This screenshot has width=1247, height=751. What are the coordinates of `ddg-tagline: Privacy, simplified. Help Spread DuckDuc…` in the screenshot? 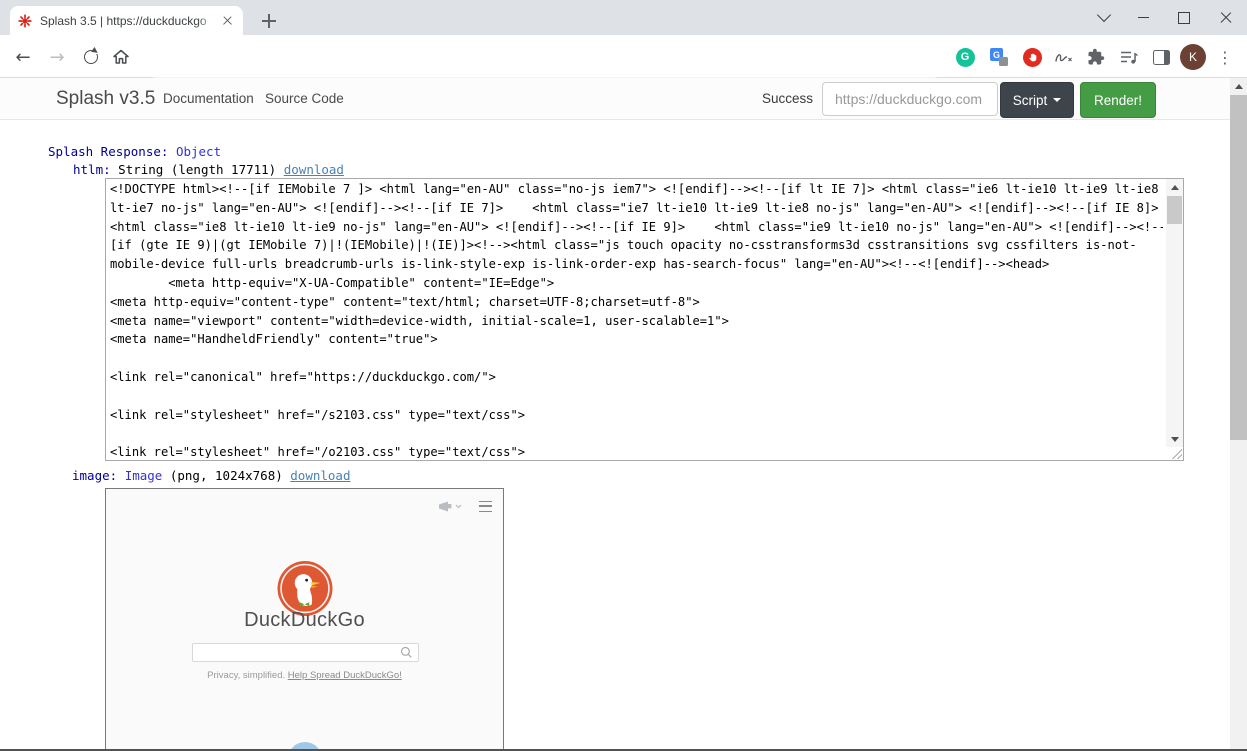 It's located at (304, 675).